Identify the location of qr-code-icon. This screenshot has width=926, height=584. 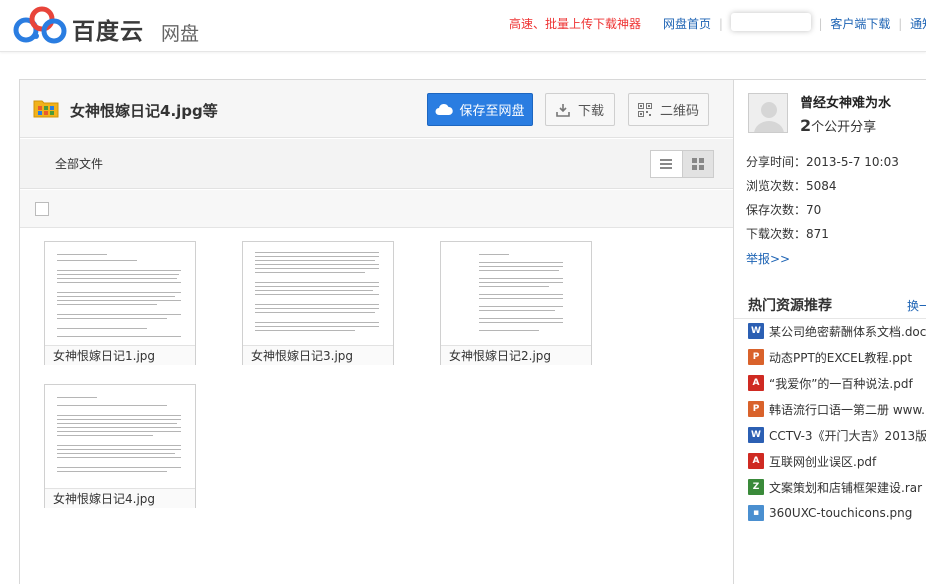
(644, 109).